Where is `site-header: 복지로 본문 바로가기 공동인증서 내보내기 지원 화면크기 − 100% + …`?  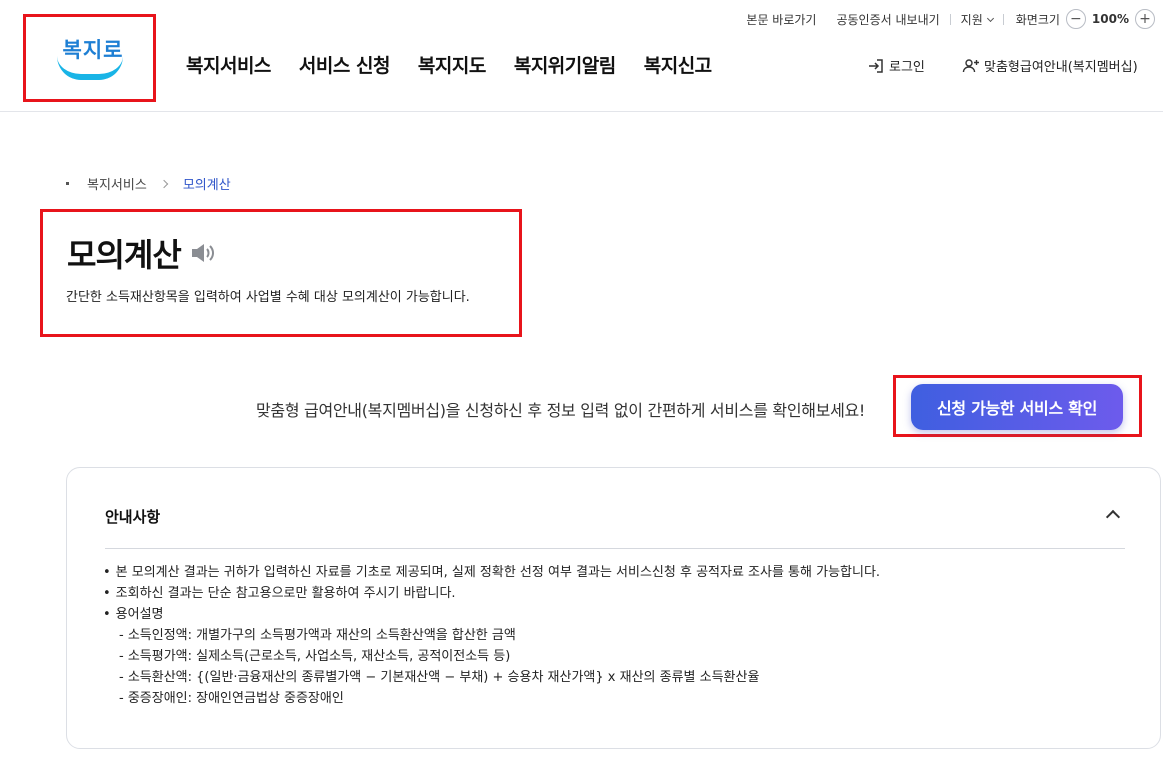 site-header: 복지로 본문 바로가기 공동인증서 내보내기 지원 화면크기 − 100% + … is located at coordinates (581, 56).